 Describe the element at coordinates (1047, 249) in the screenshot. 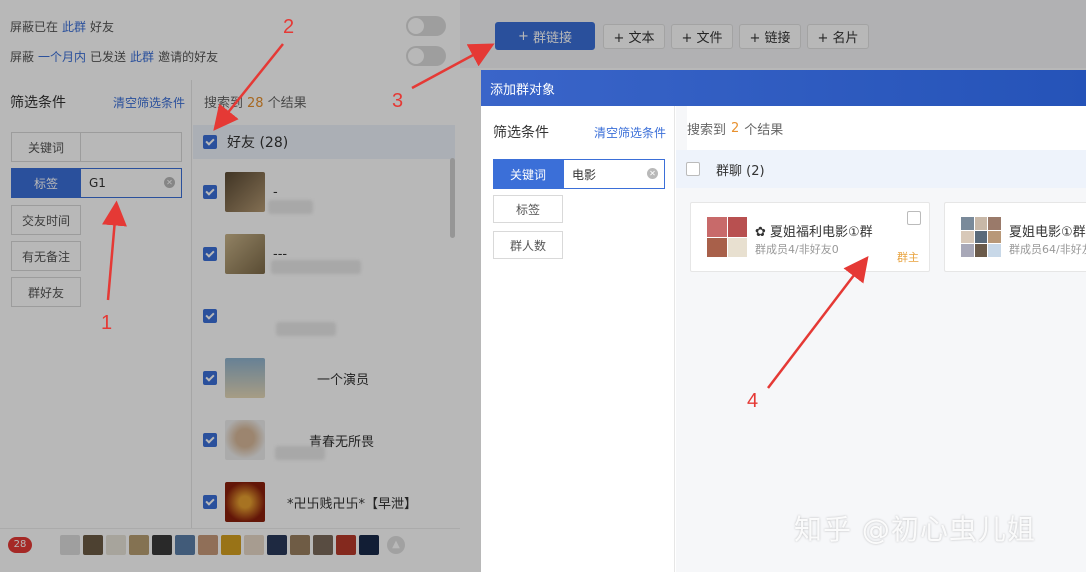

I see `group-meta: 群成员64/非好友` at that location.